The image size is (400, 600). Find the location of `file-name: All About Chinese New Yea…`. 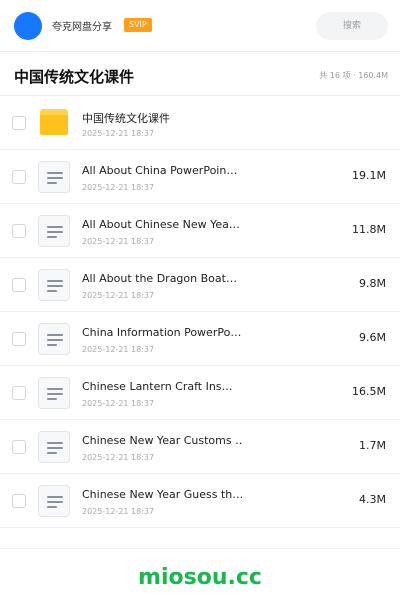

file-name: All About Chinese New Yea… is located at coordinates (161, 224).